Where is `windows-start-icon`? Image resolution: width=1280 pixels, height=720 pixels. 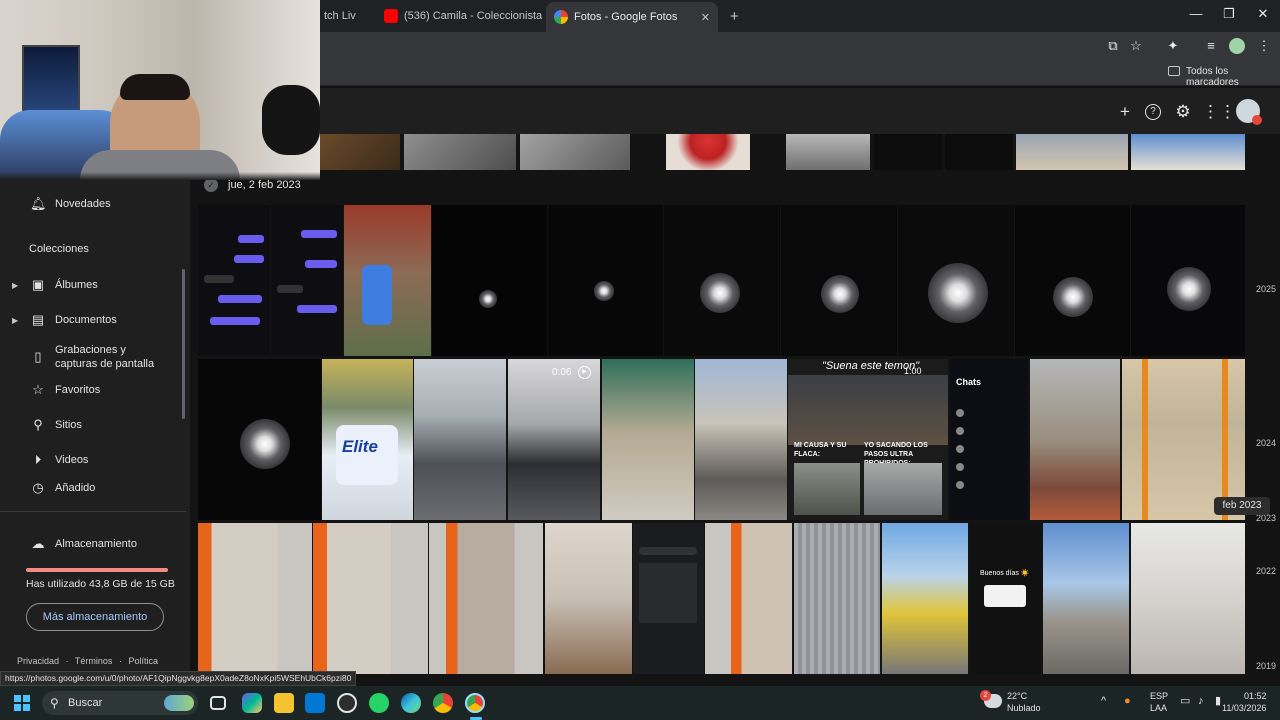
windows-start-icon is located at coordinates (22, 703).